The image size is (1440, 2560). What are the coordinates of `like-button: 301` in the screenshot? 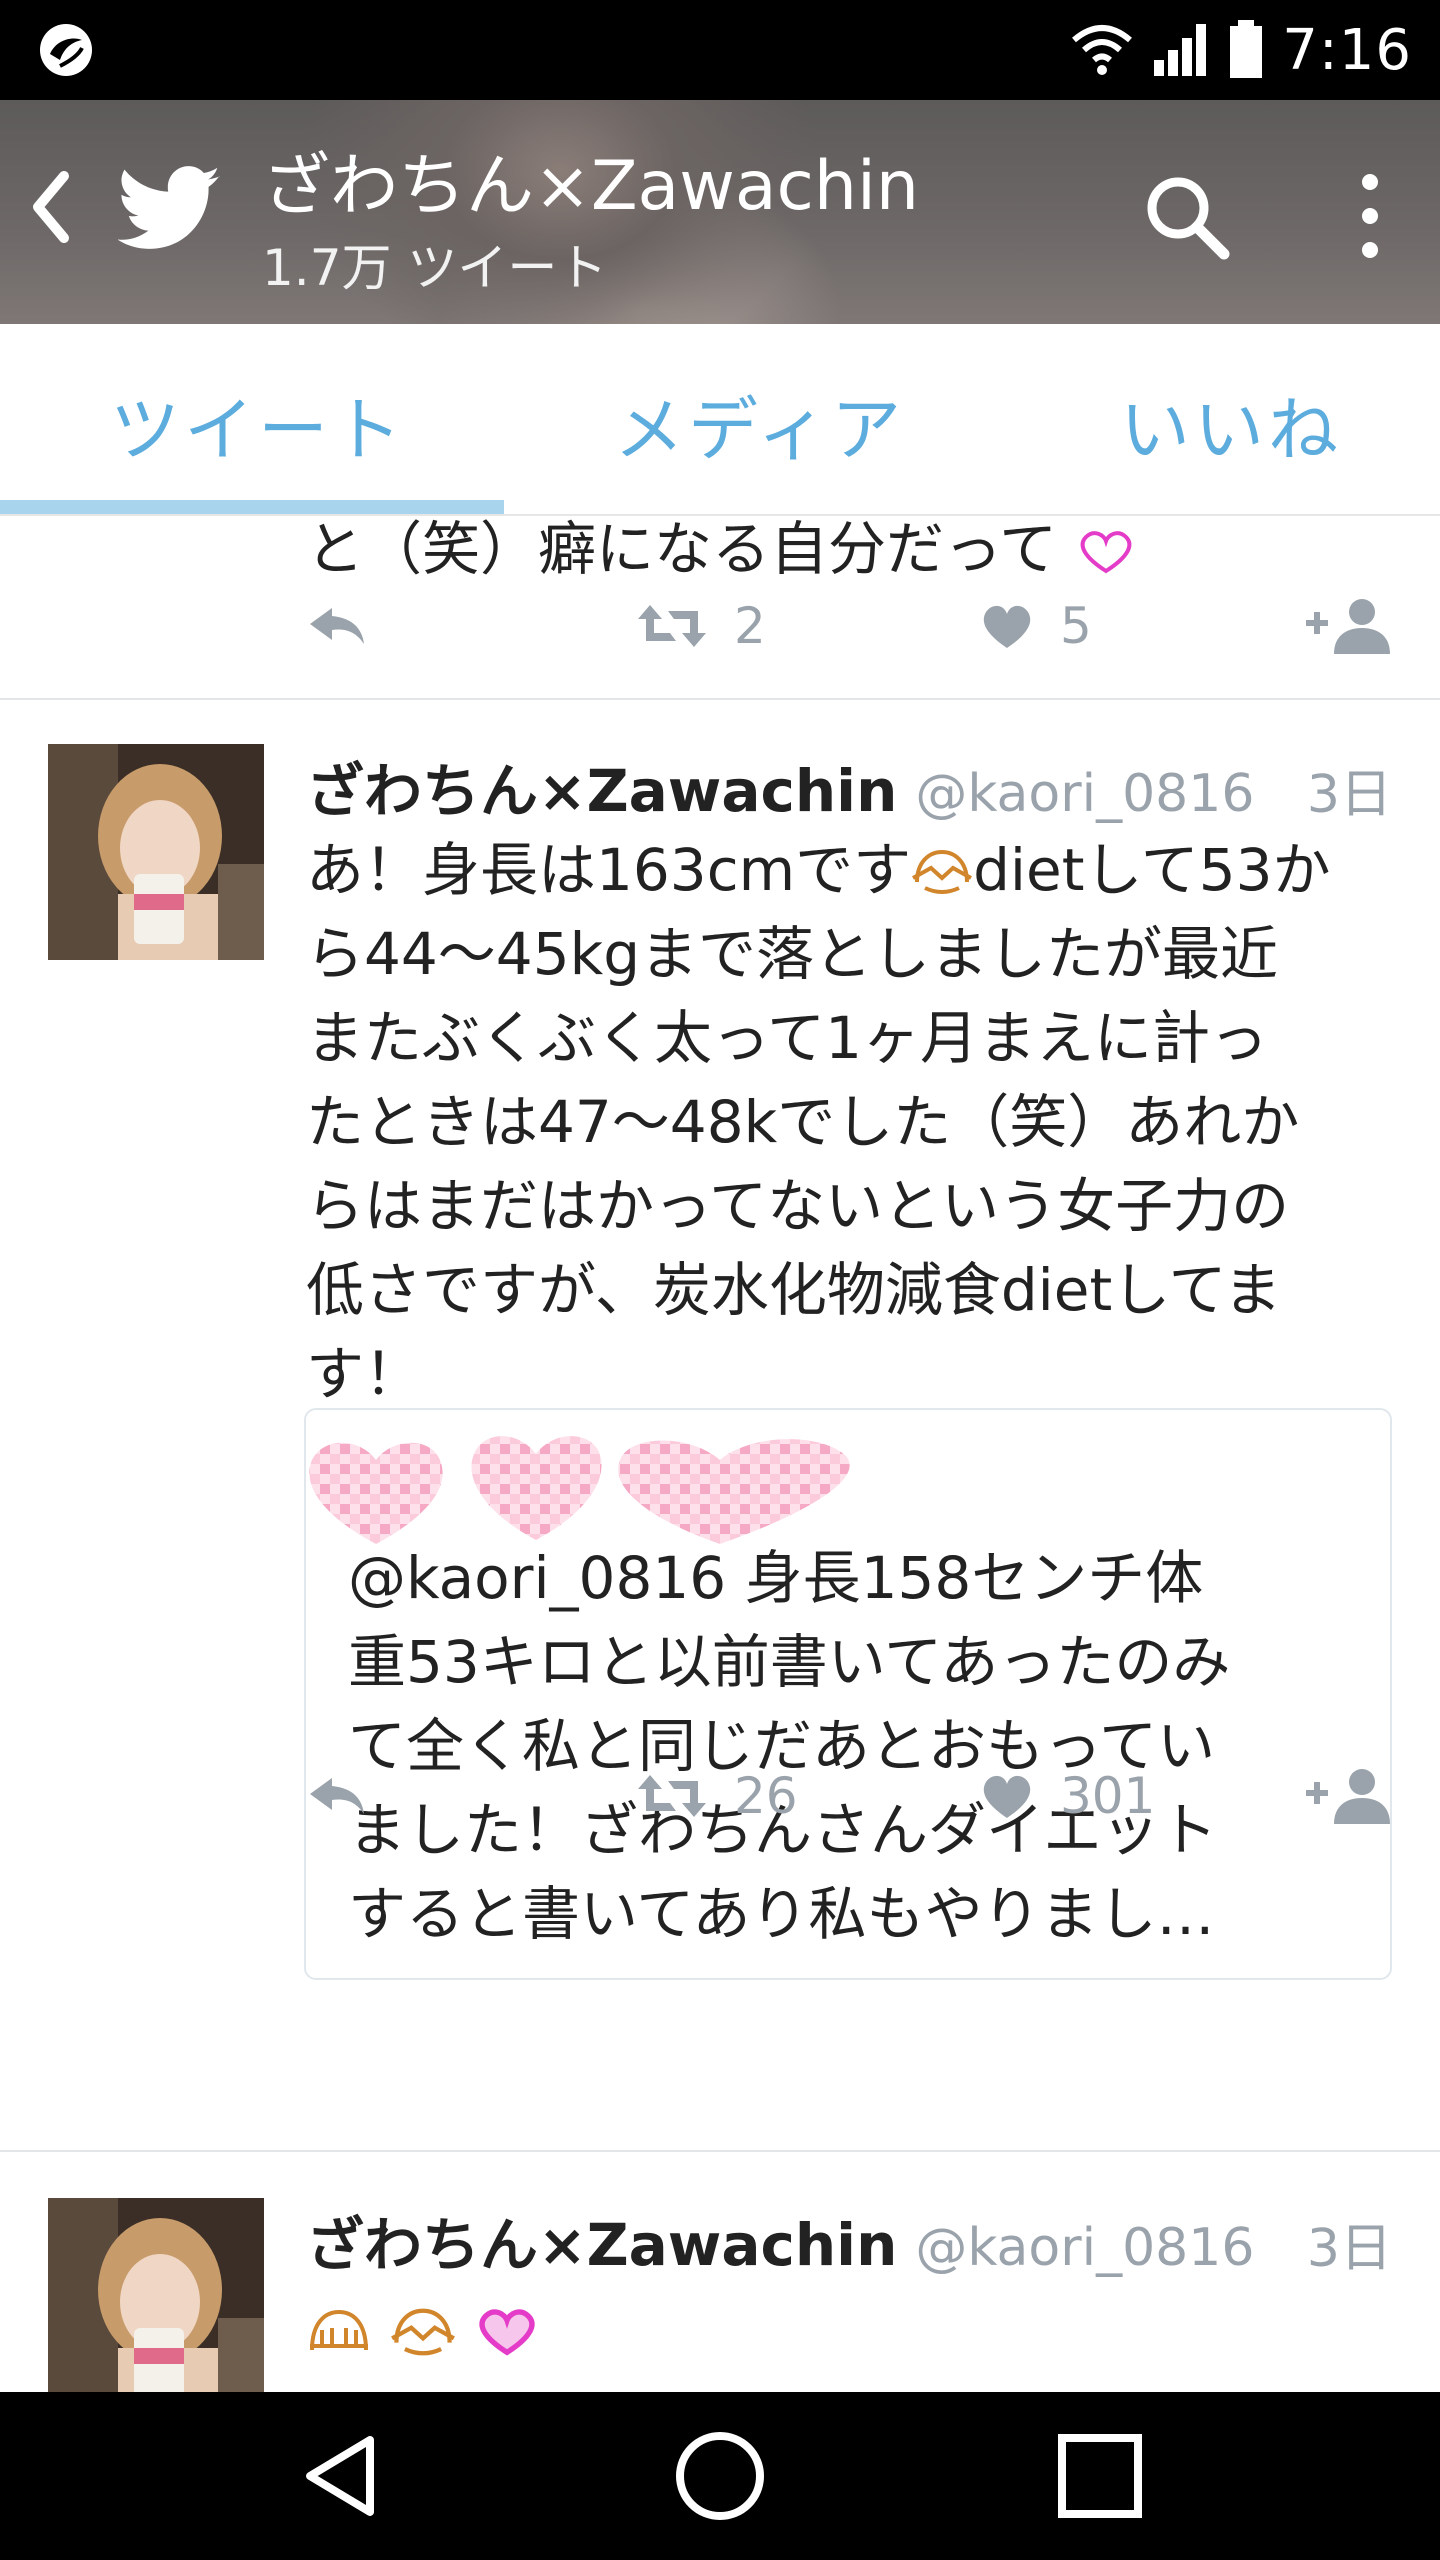 It's located at (1067, 1796).